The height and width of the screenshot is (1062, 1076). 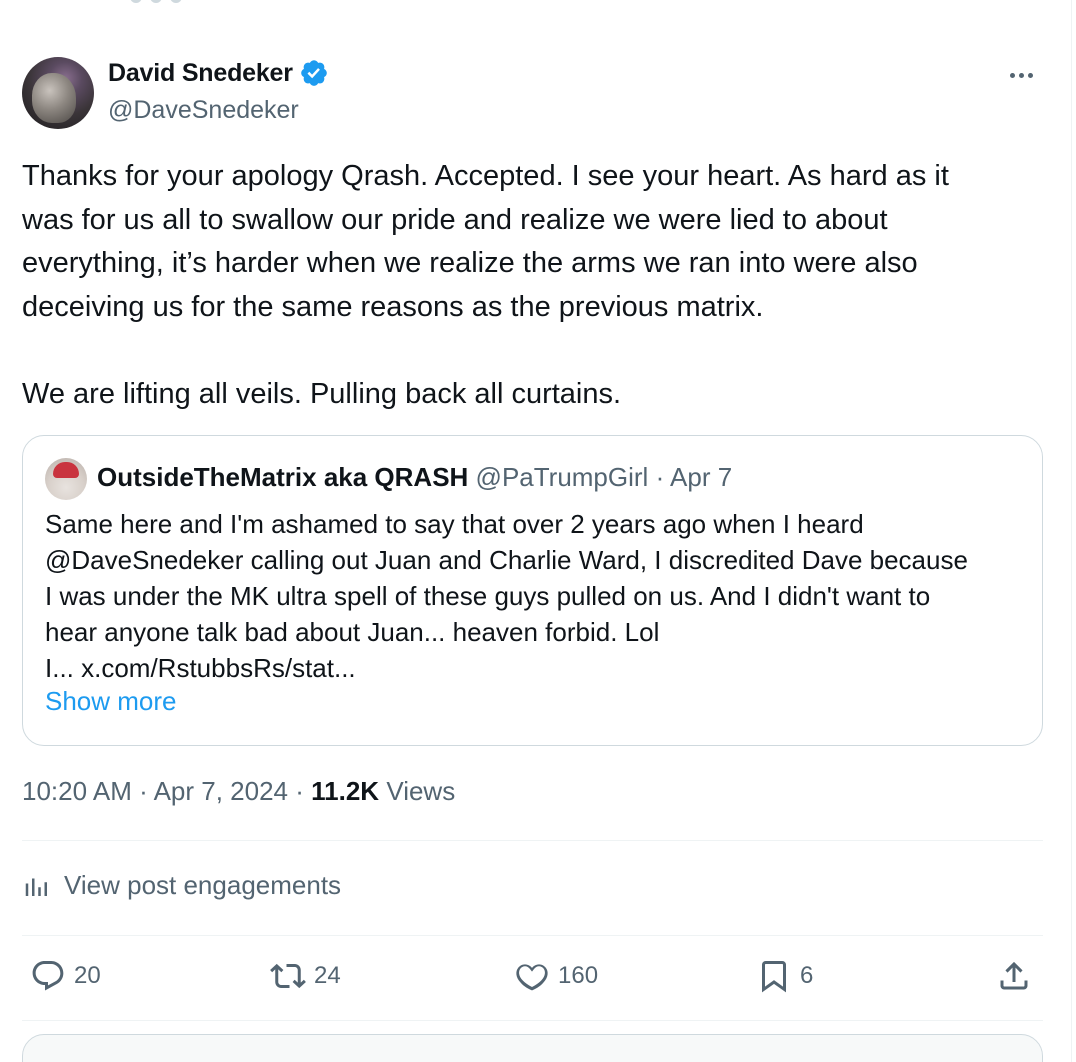 I want to click on analytics-icon, so click(x=36, y=887).